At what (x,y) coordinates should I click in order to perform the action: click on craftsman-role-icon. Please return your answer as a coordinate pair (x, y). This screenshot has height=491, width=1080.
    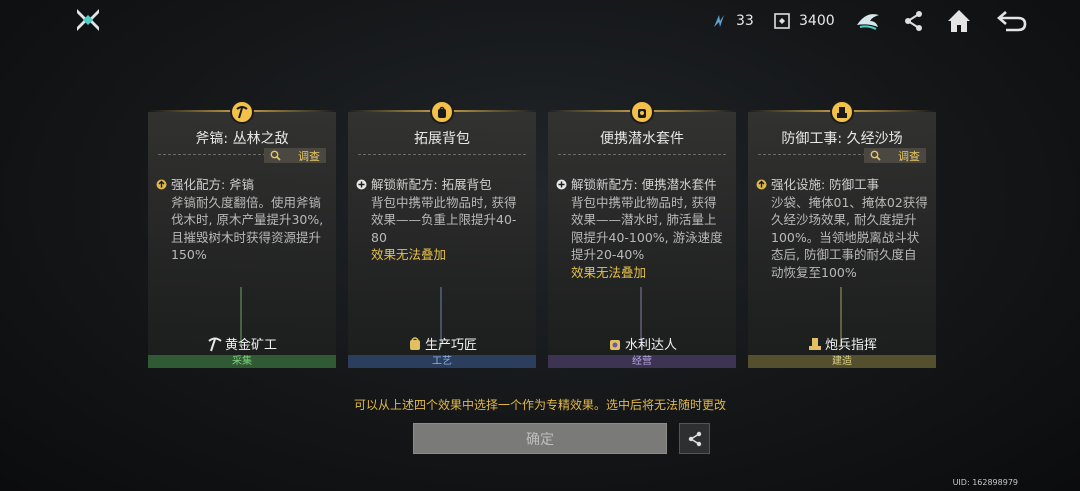
    Looking at the image, I should click on (414, 343).